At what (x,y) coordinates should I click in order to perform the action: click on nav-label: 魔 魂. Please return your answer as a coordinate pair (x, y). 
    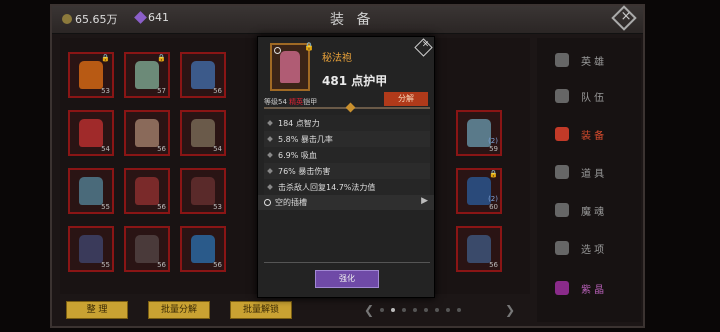
    Looking at the image, I should click on (593, 212).